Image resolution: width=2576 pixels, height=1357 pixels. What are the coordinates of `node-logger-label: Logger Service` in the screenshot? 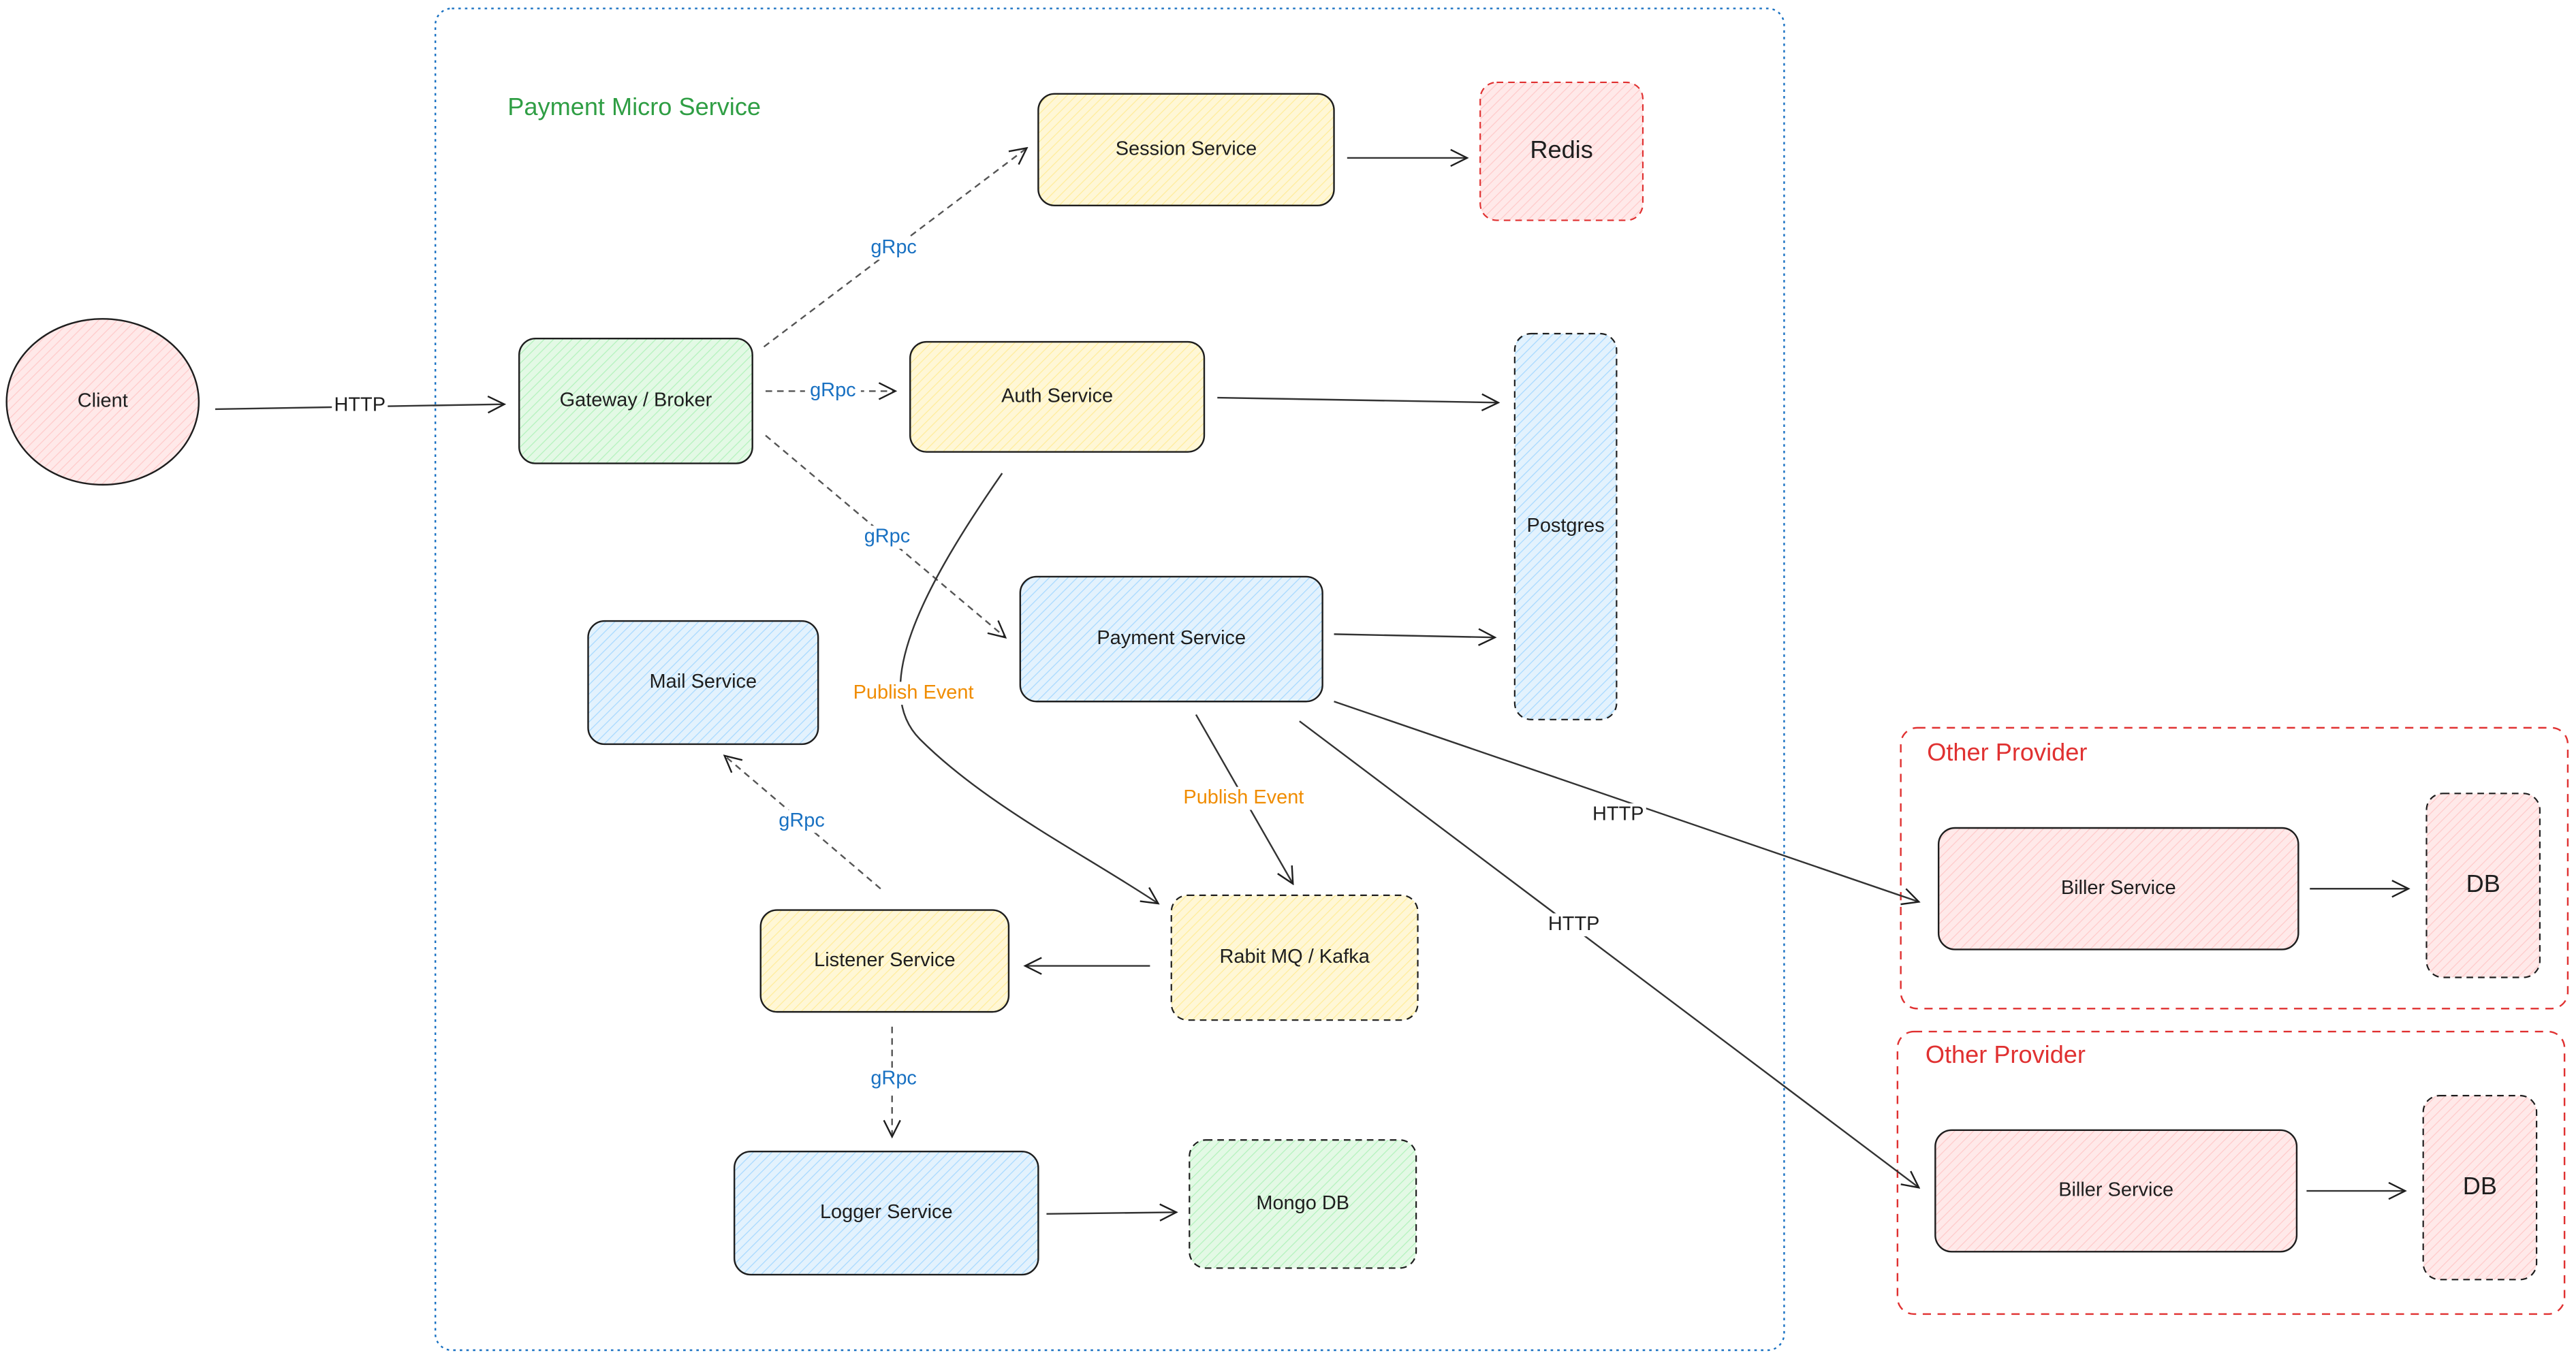 It's located at (886, 1212).